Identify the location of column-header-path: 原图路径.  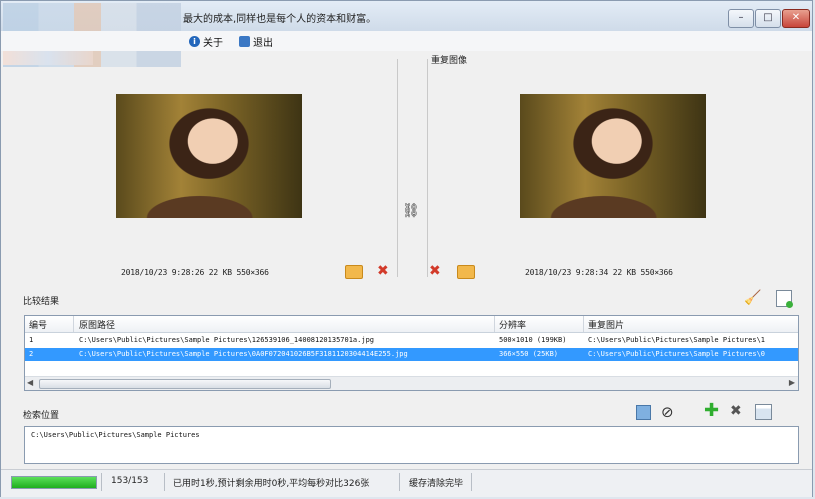
(97, 324).